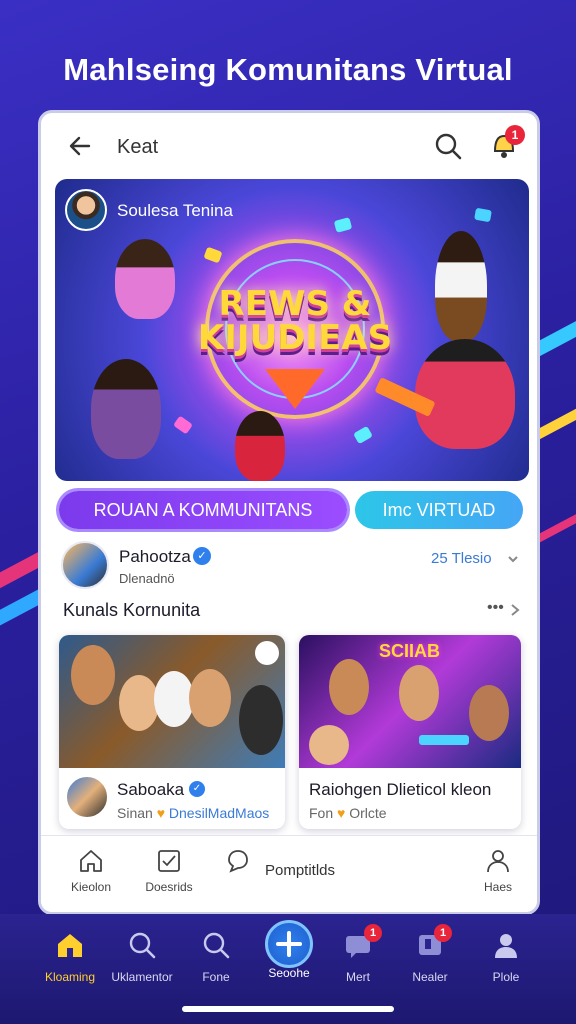 The image size is (576, 1024). I want to click on tab-posts-label: Pomptitlds, so click(300, 870).